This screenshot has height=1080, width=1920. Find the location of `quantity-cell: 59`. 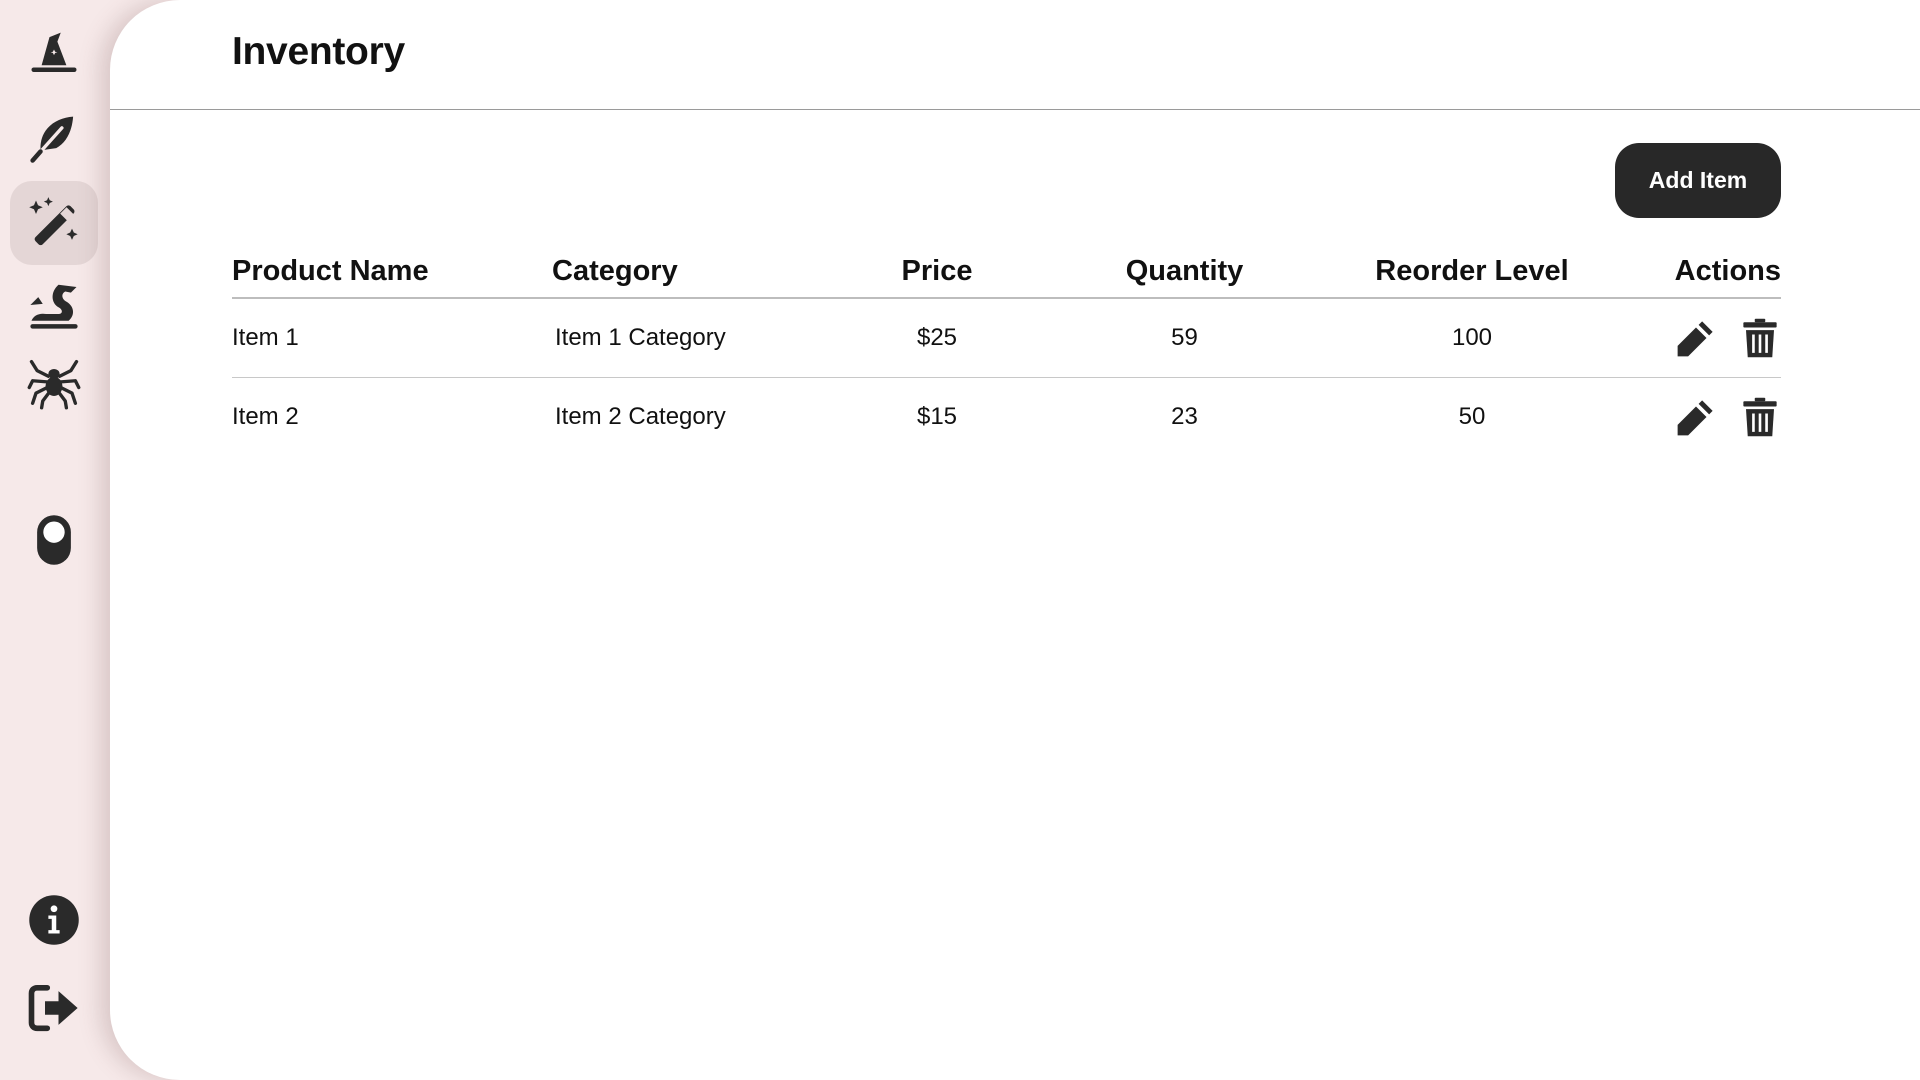

quantity-cell: 59 is located at coordinates (1184, 338).